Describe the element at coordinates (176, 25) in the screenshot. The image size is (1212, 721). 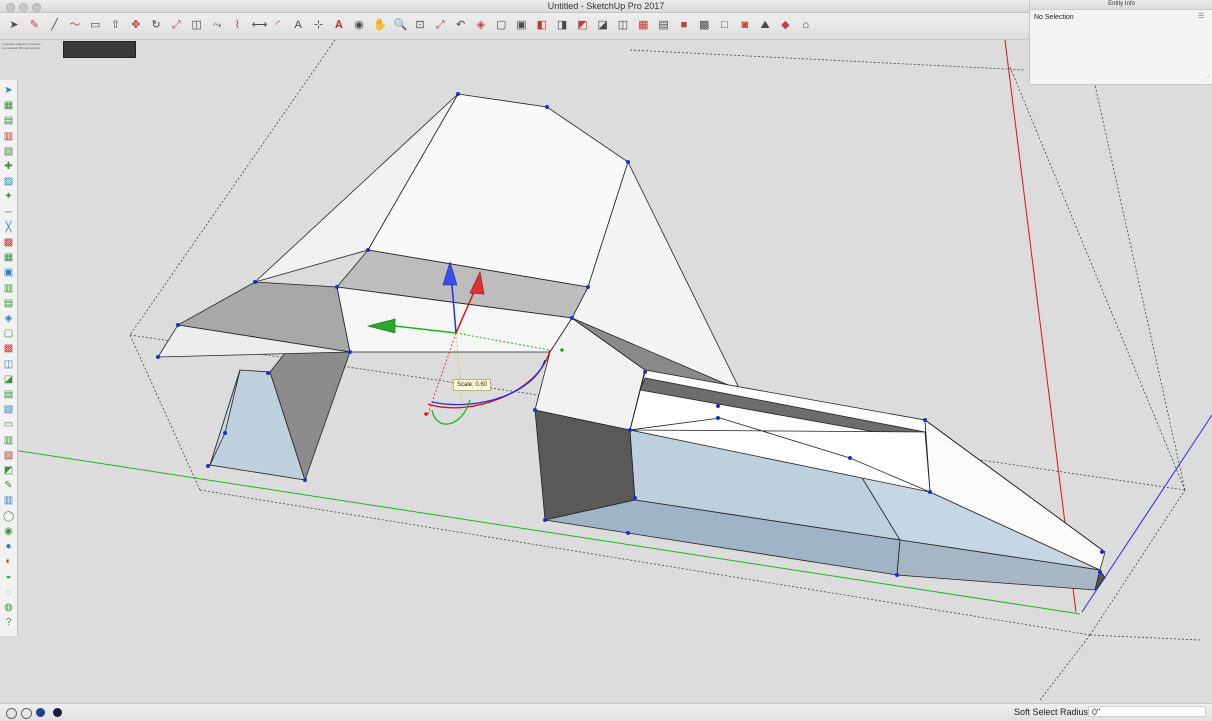
I see `scale-icon: ⤢` at that location.